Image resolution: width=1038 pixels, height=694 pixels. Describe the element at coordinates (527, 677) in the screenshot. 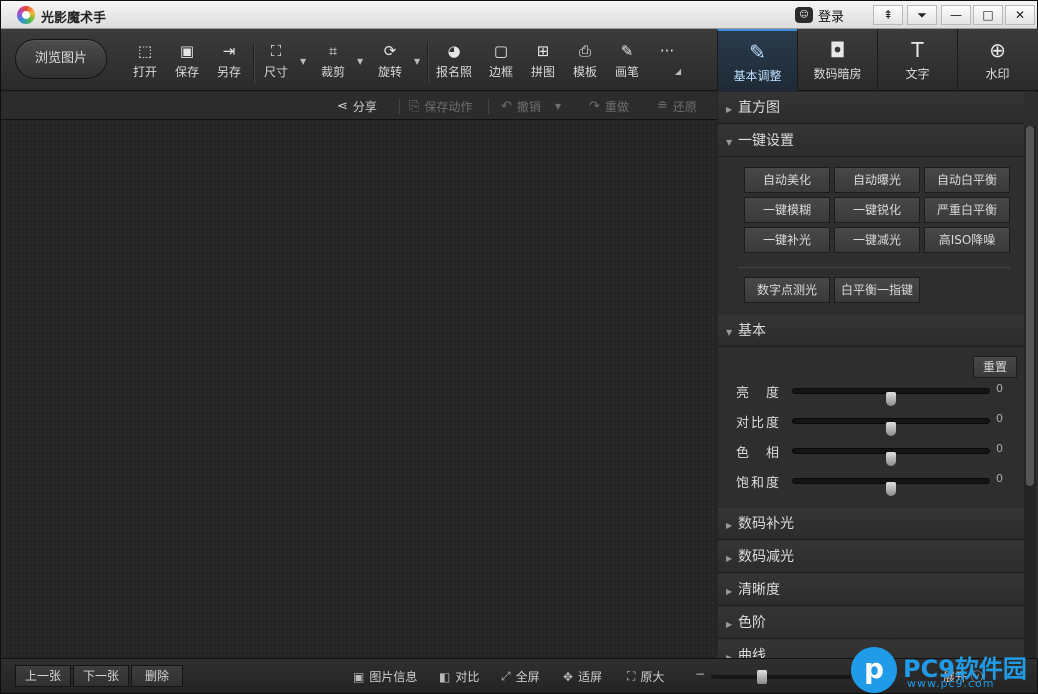

I see `fullscreen-label: 全屏` at that location.